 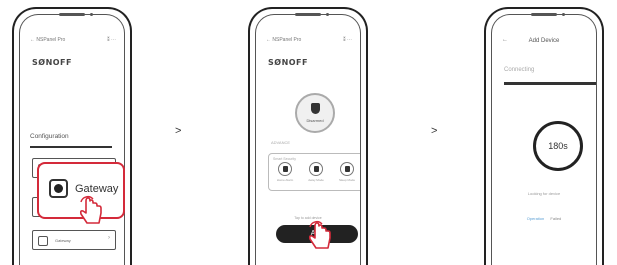 What do you see at coordinates (519, 70) in the screenshot?
I see `connecting-label: Connecting` at bounding box center [519, 70].